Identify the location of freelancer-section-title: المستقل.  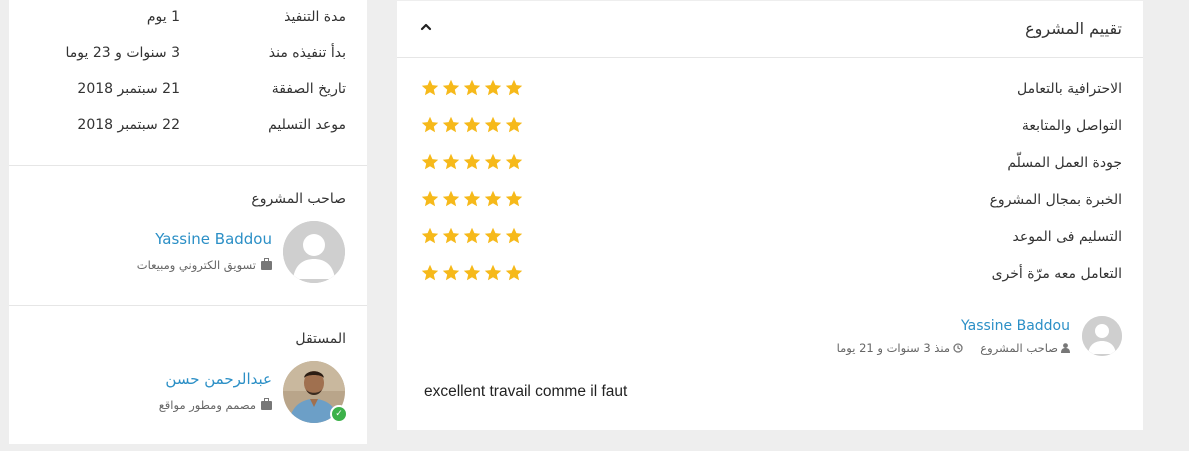
(320, 339).